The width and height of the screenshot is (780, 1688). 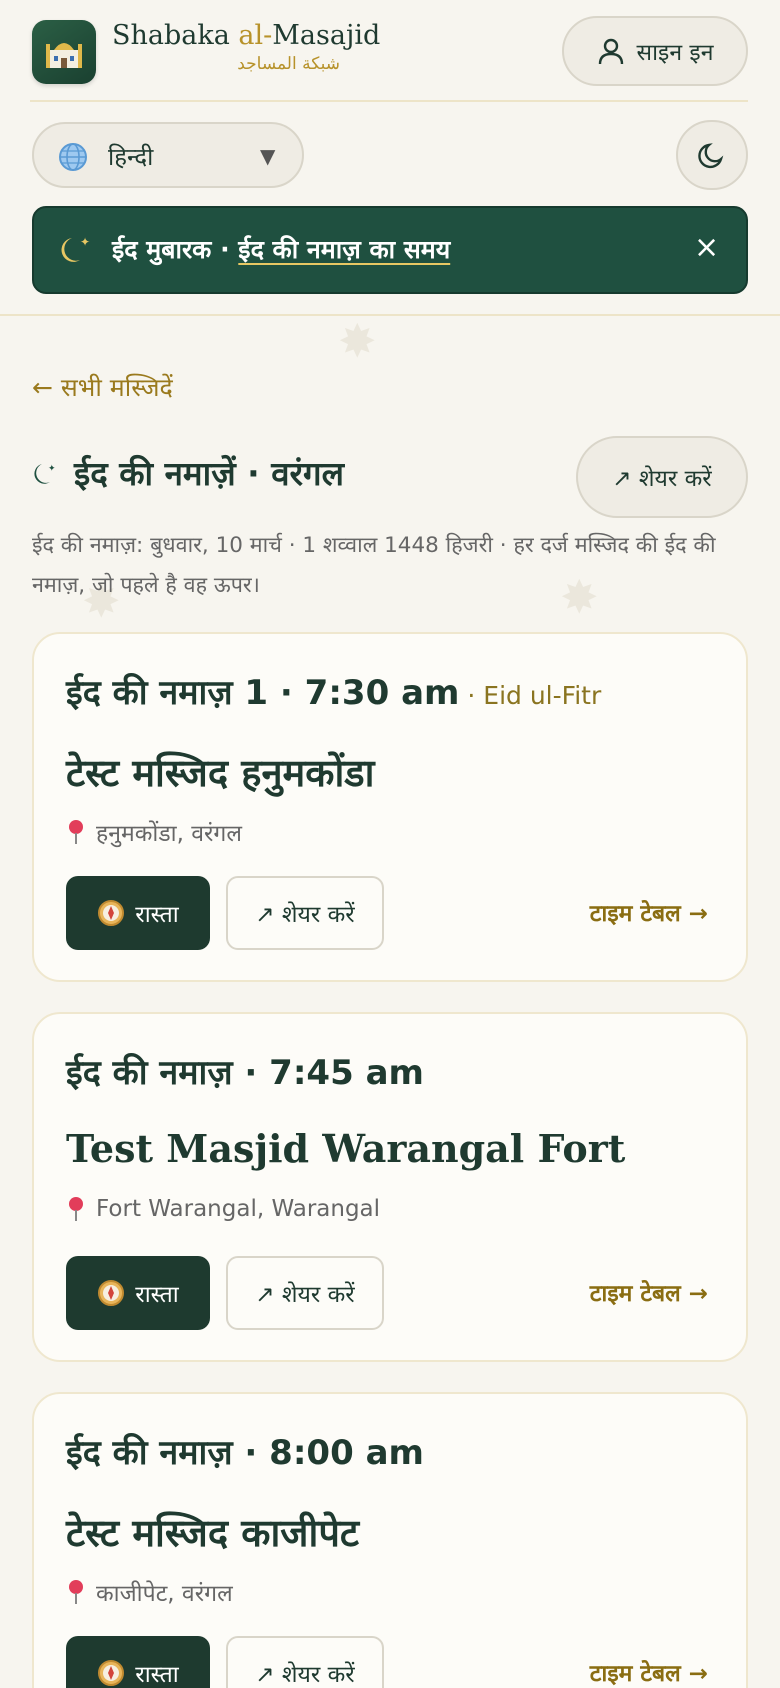 What do you see at coordinates (675, 53) in the screenshot?
I see `sign-in-label: साइन इन` at bounding box center [675, 53].